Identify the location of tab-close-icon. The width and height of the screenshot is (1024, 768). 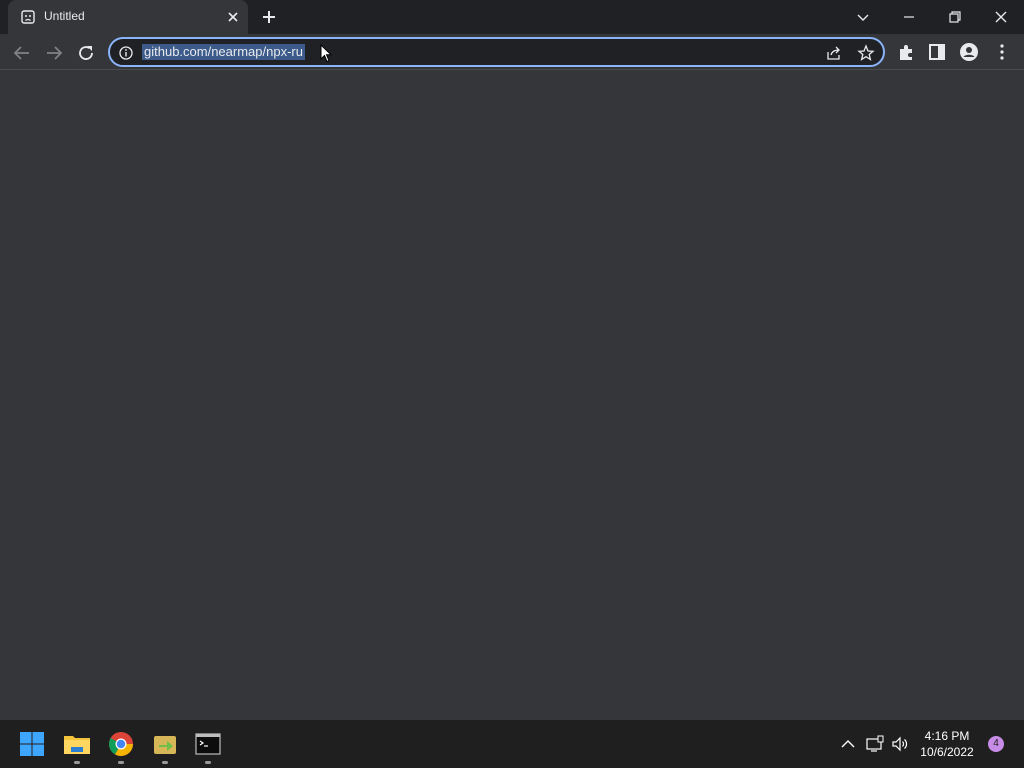
(233, 17).